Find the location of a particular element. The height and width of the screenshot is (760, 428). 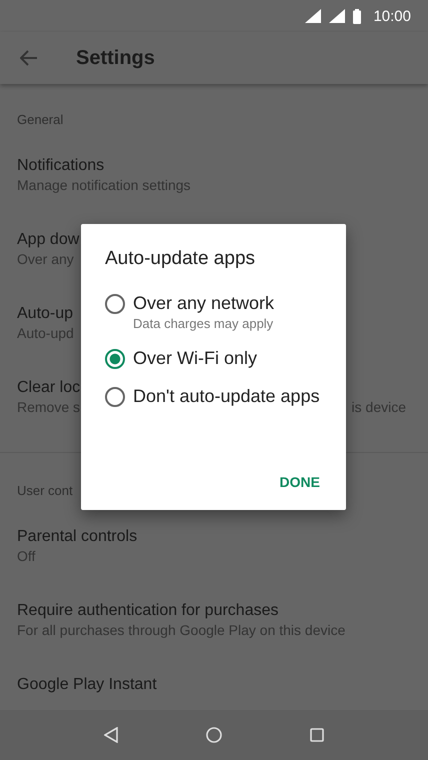

battery-icon is located at coordinates (357, 16).